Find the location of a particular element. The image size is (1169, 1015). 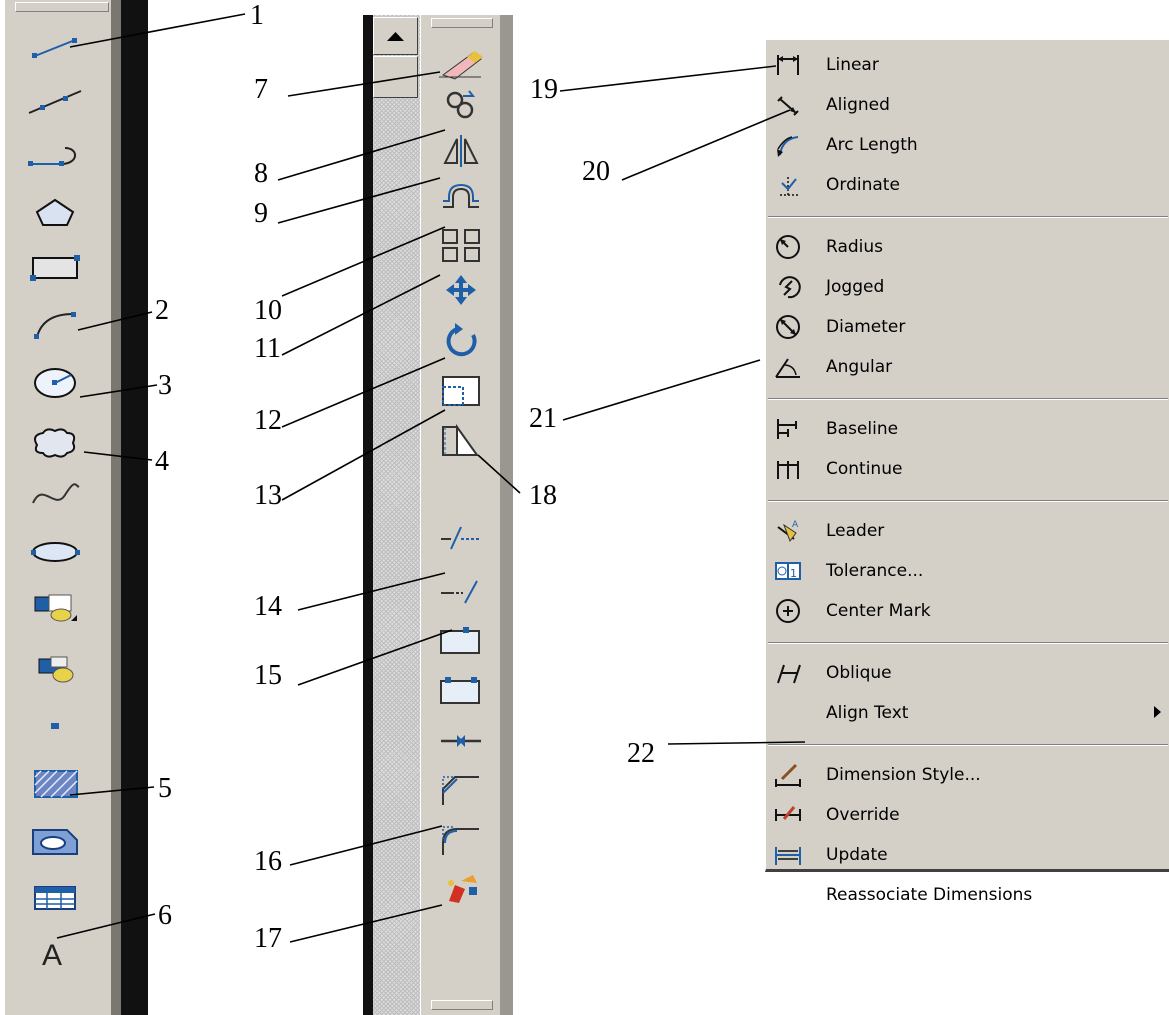

draw-tool-polygon is located at coordinates (55, 212).